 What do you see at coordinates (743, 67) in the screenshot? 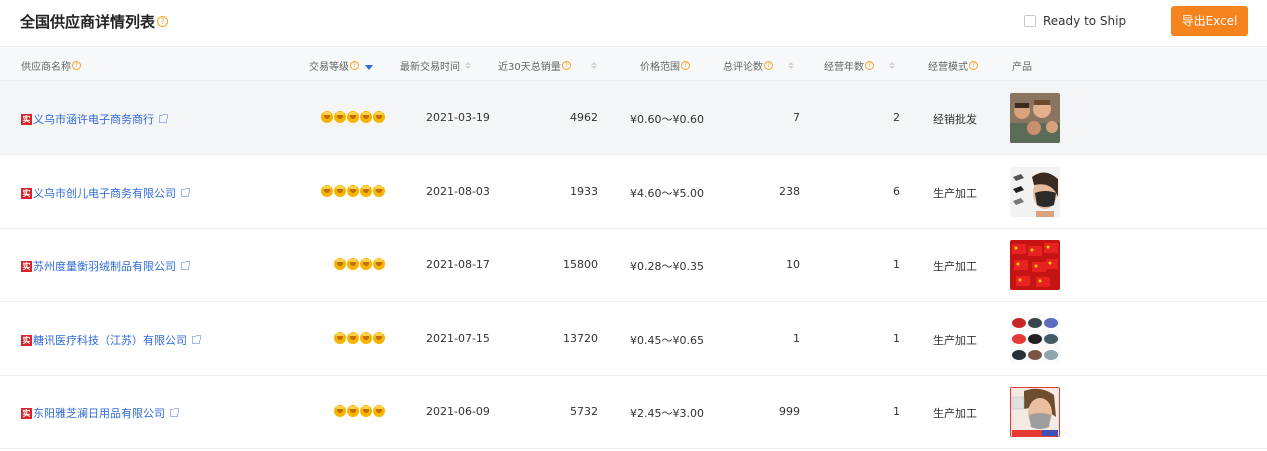
I see `column-label: 总评论数` at bounding box center [743, 67].